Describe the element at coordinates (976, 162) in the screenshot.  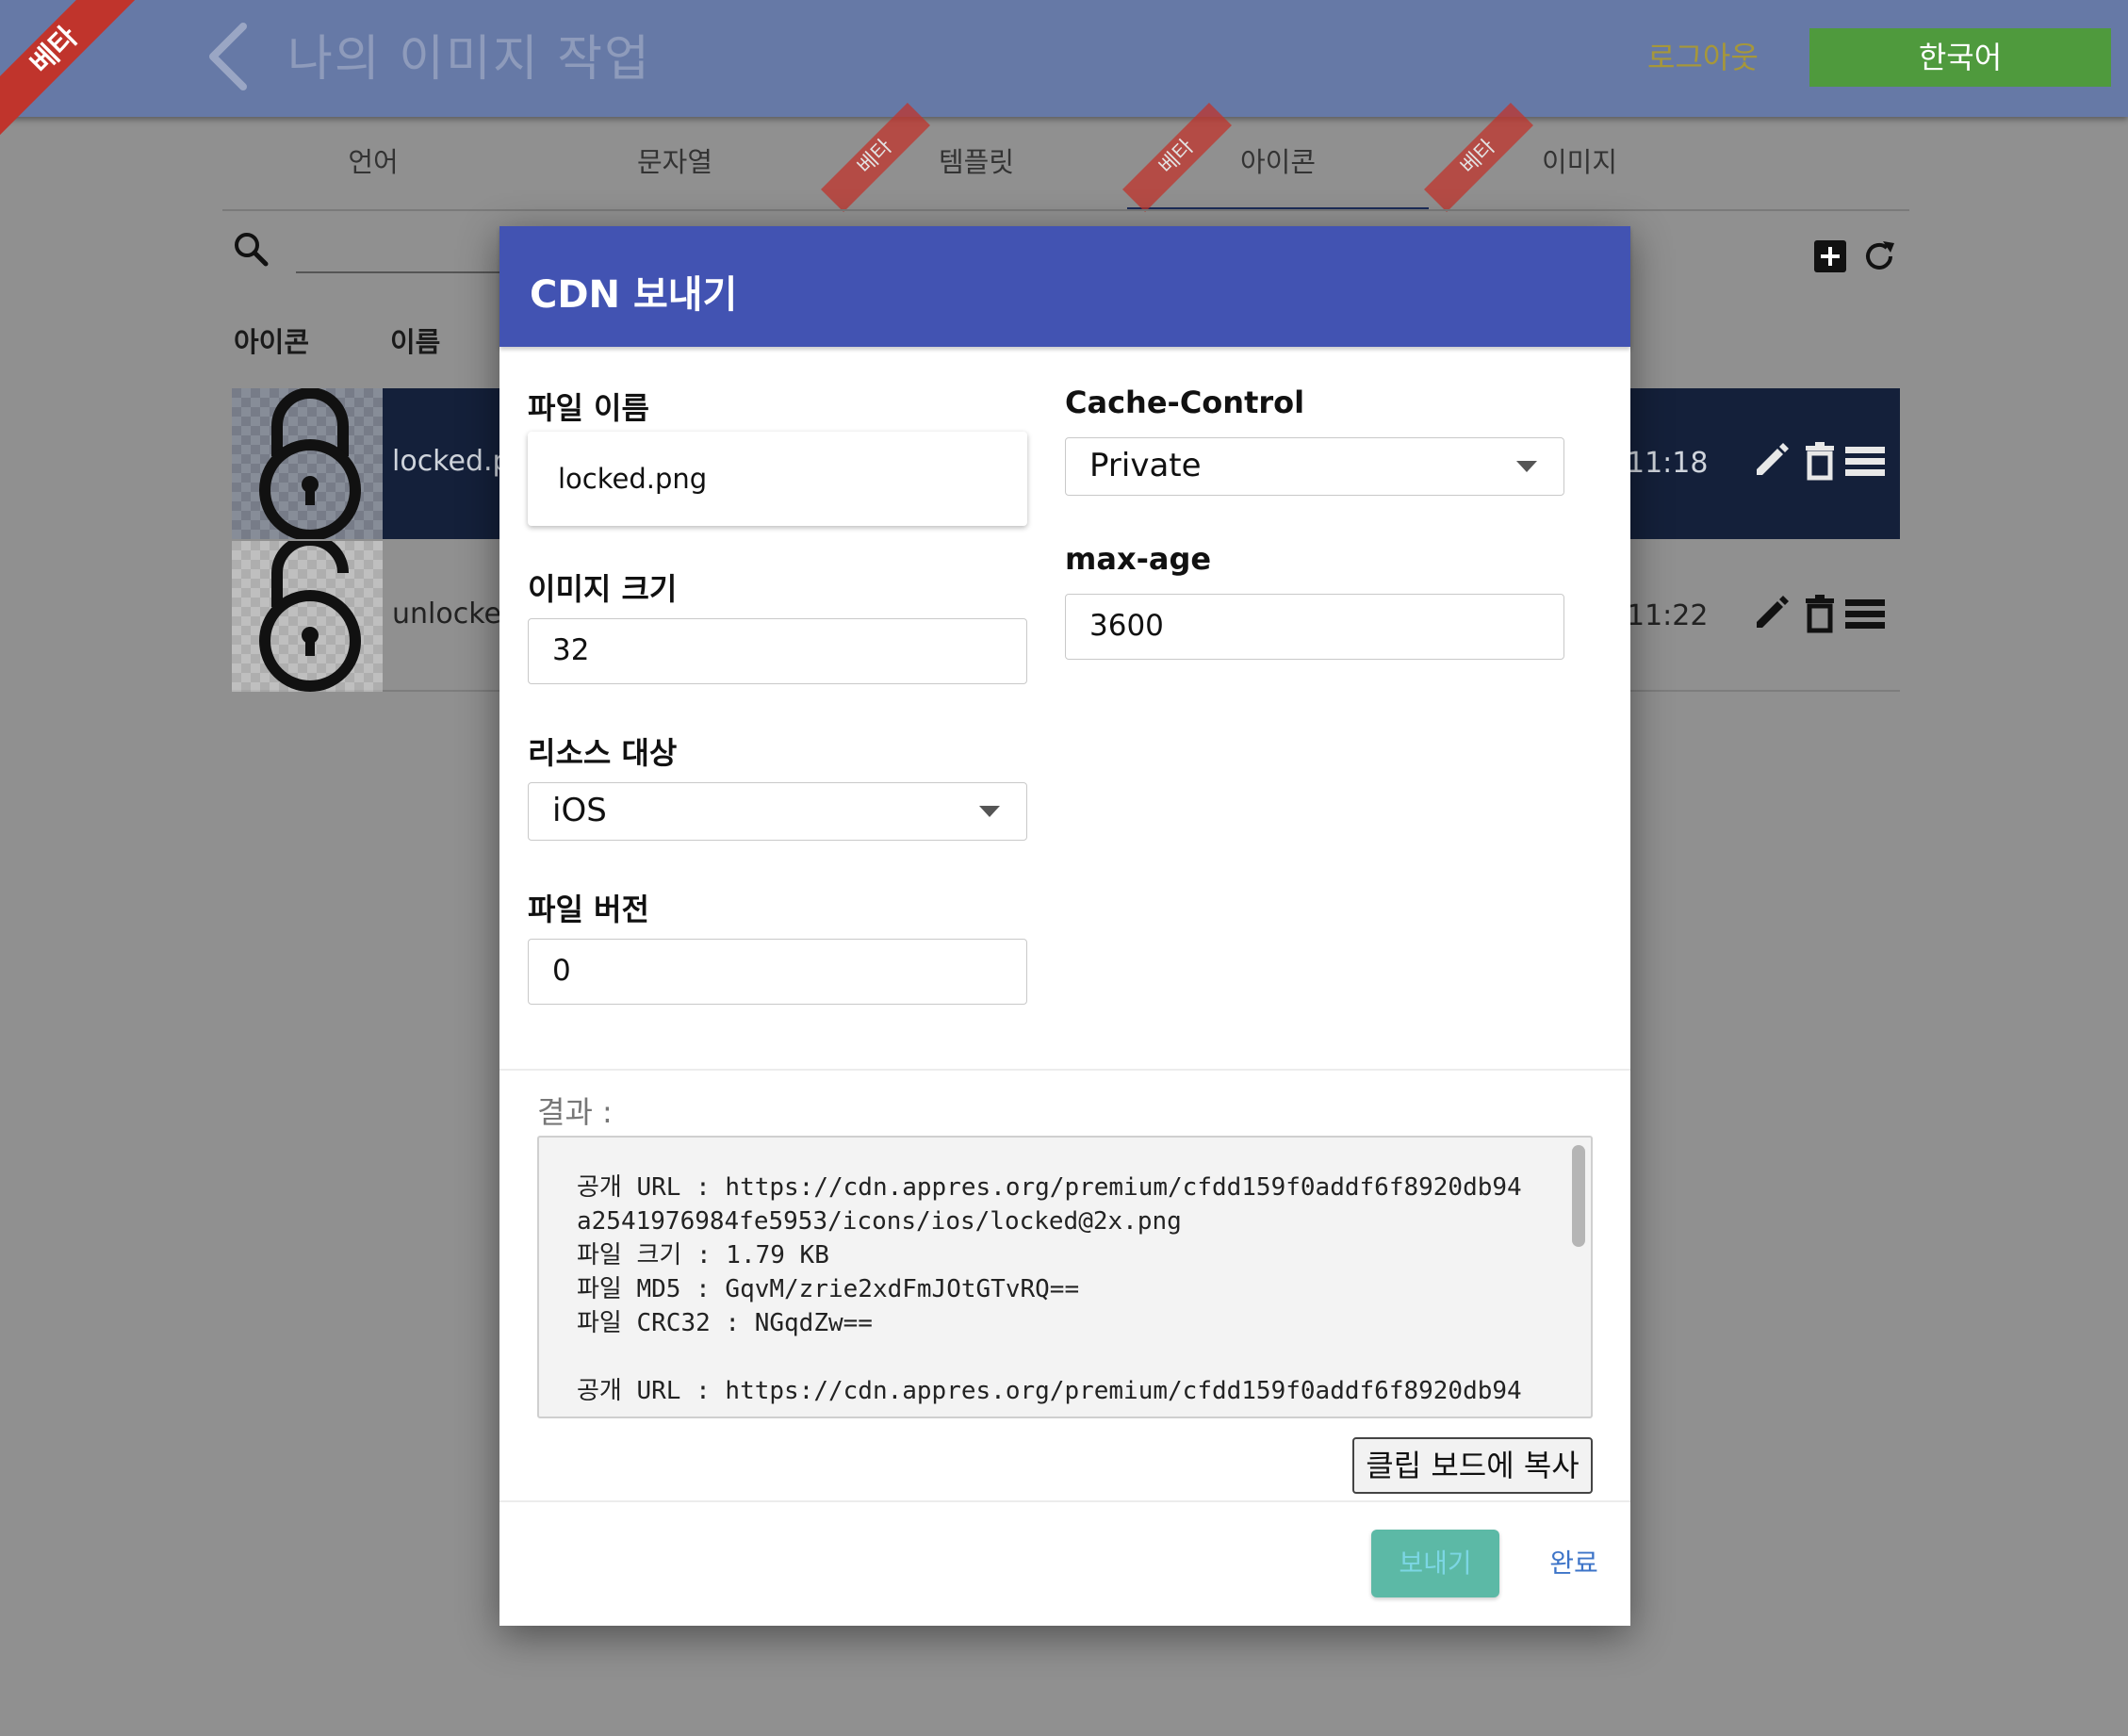
I see `tab-label: 템플릿` at that location.